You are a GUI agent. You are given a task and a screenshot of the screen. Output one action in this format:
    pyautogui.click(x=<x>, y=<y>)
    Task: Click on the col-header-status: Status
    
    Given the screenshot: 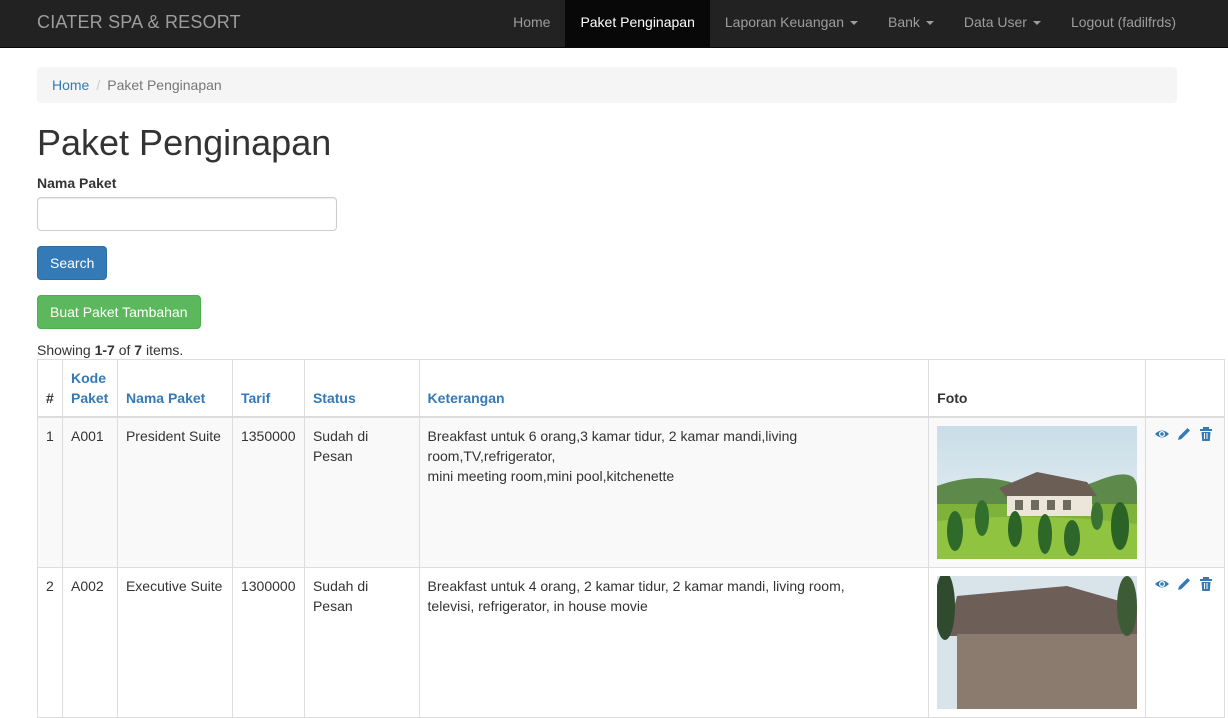 What is the action you would take?
    pyautogui.click(x=361, y=388)
    